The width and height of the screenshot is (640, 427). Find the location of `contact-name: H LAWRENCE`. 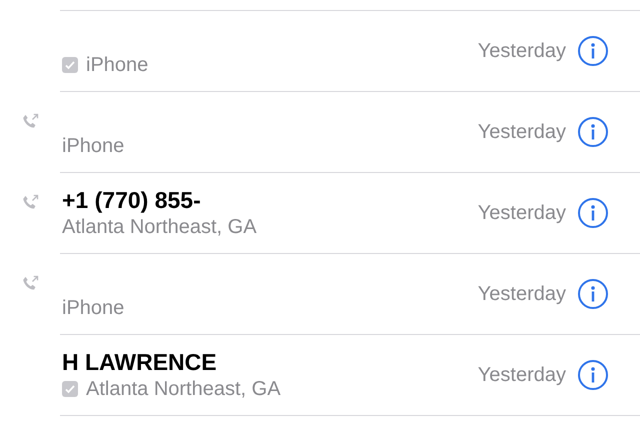

contact-name: H LAWRENCE is located at coordinates (140, 362).